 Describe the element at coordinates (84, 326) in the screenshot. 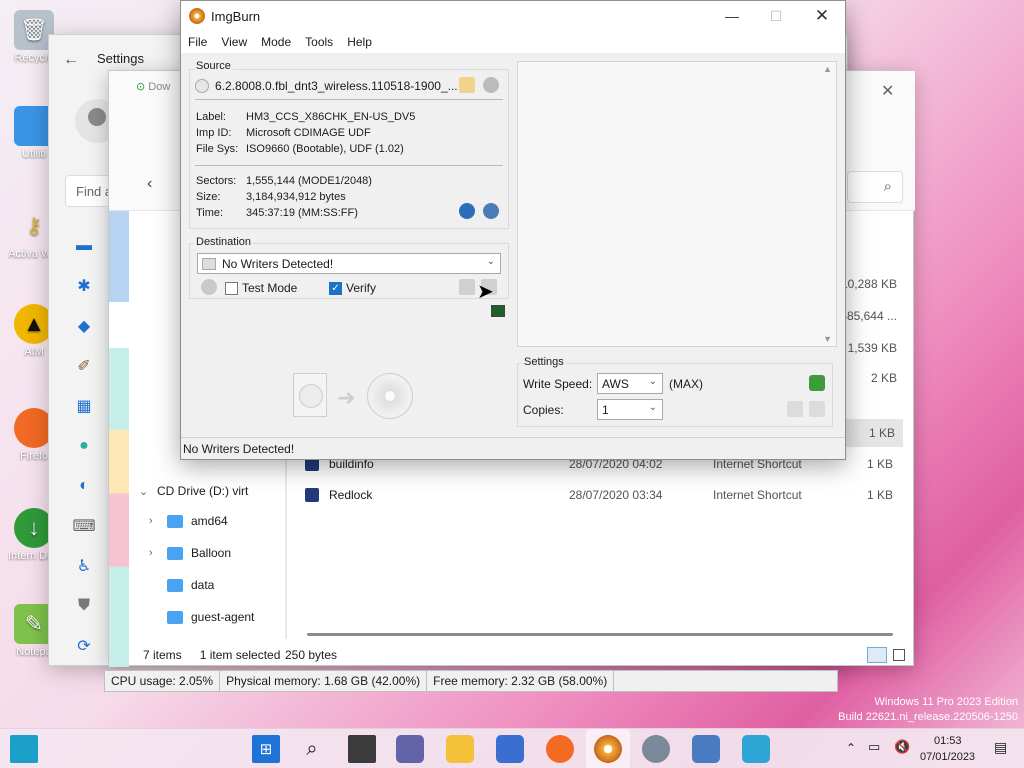

I see `network-icon: ◆` at that location.